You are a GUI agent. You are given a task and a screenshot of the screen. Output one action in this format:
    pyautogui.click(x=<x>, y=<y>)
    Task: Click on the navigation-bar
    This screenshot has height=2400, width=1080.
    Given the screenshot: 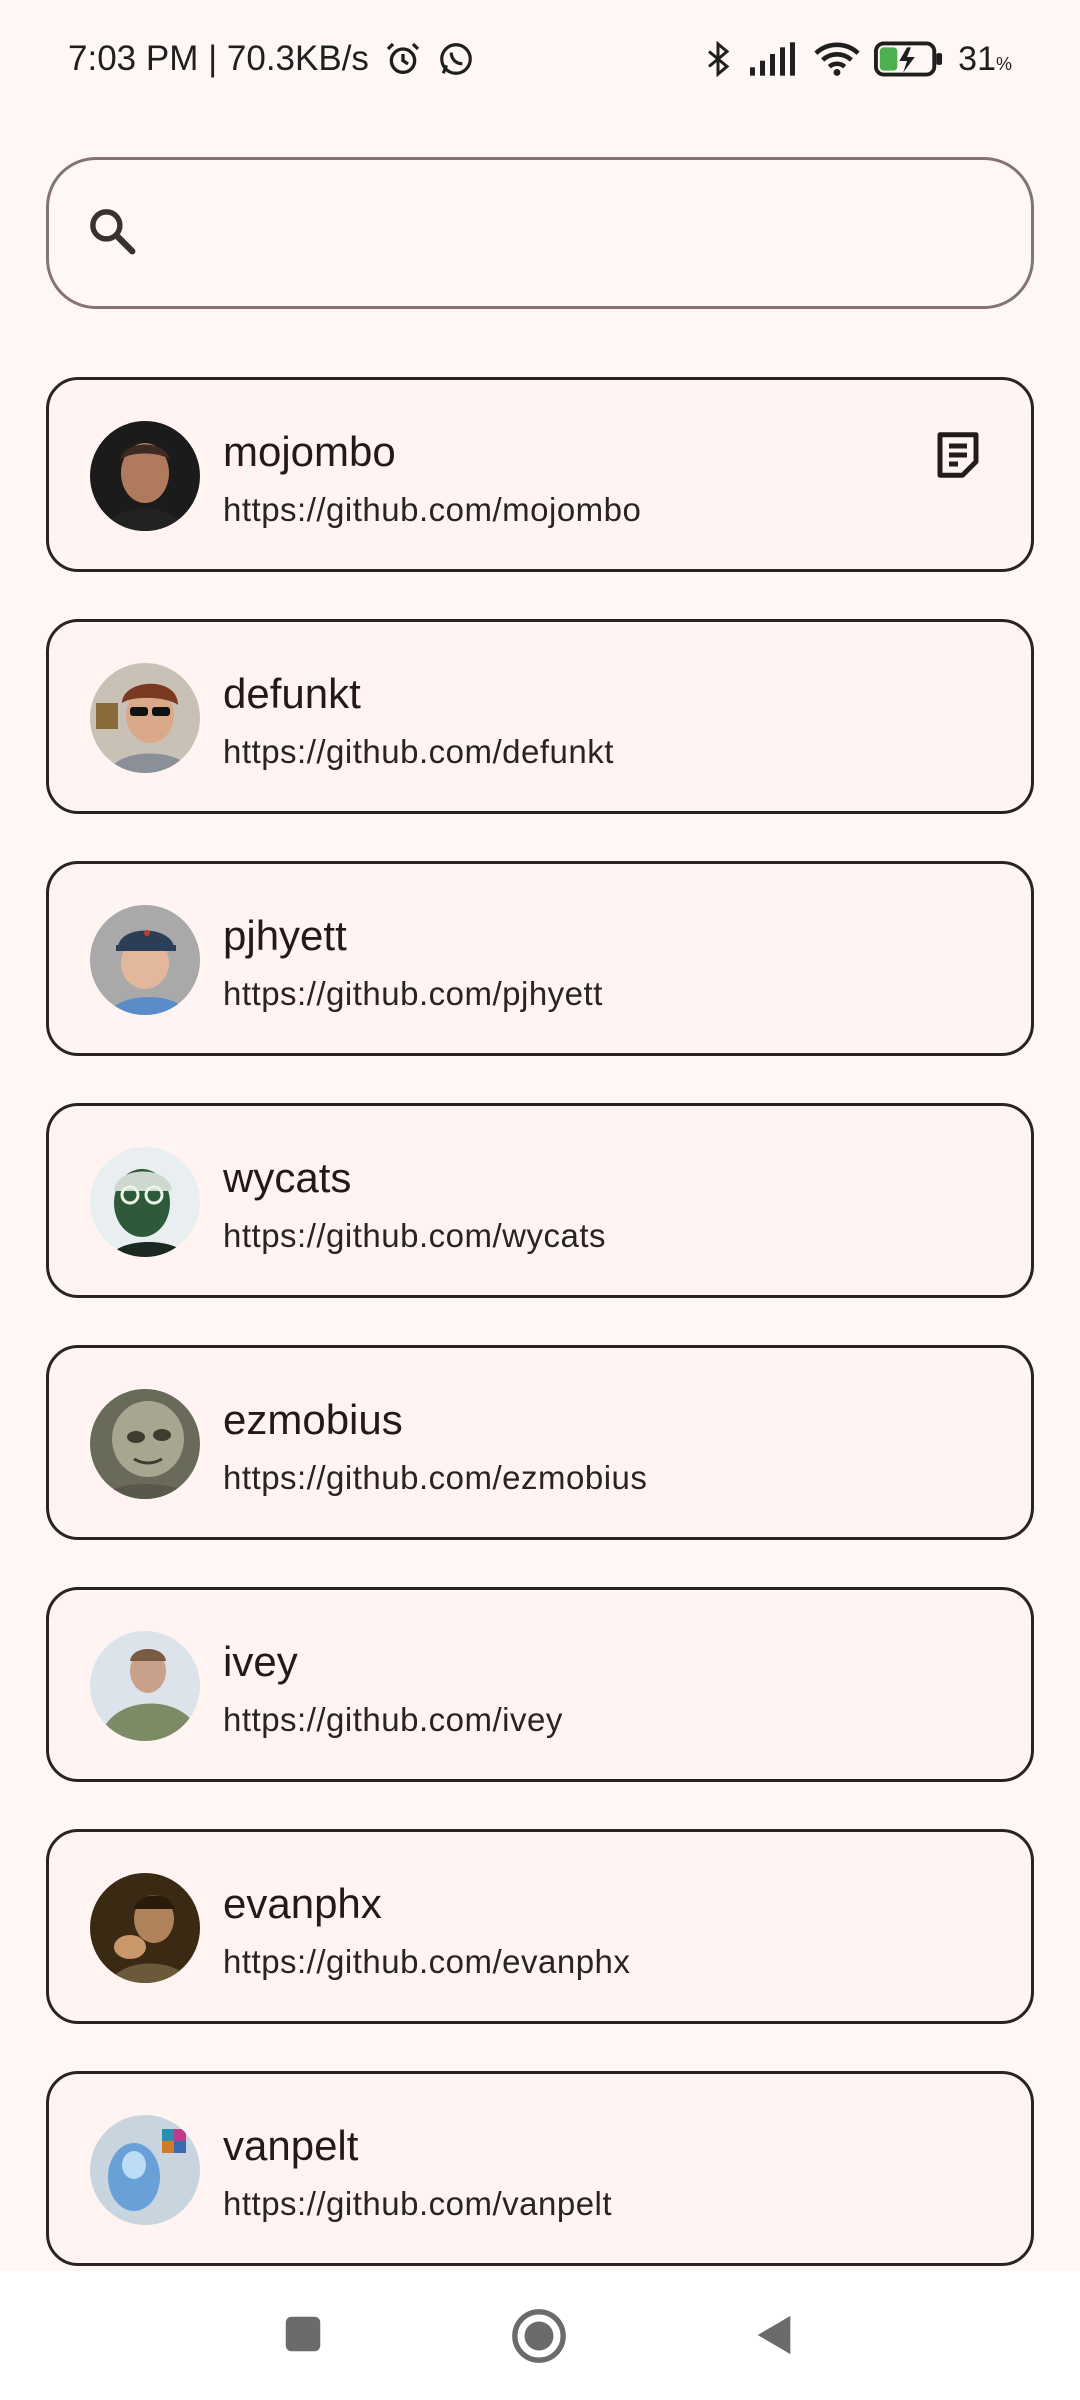 What is the action you would take?
    pyautogui.click(x=540, y=2335)
    